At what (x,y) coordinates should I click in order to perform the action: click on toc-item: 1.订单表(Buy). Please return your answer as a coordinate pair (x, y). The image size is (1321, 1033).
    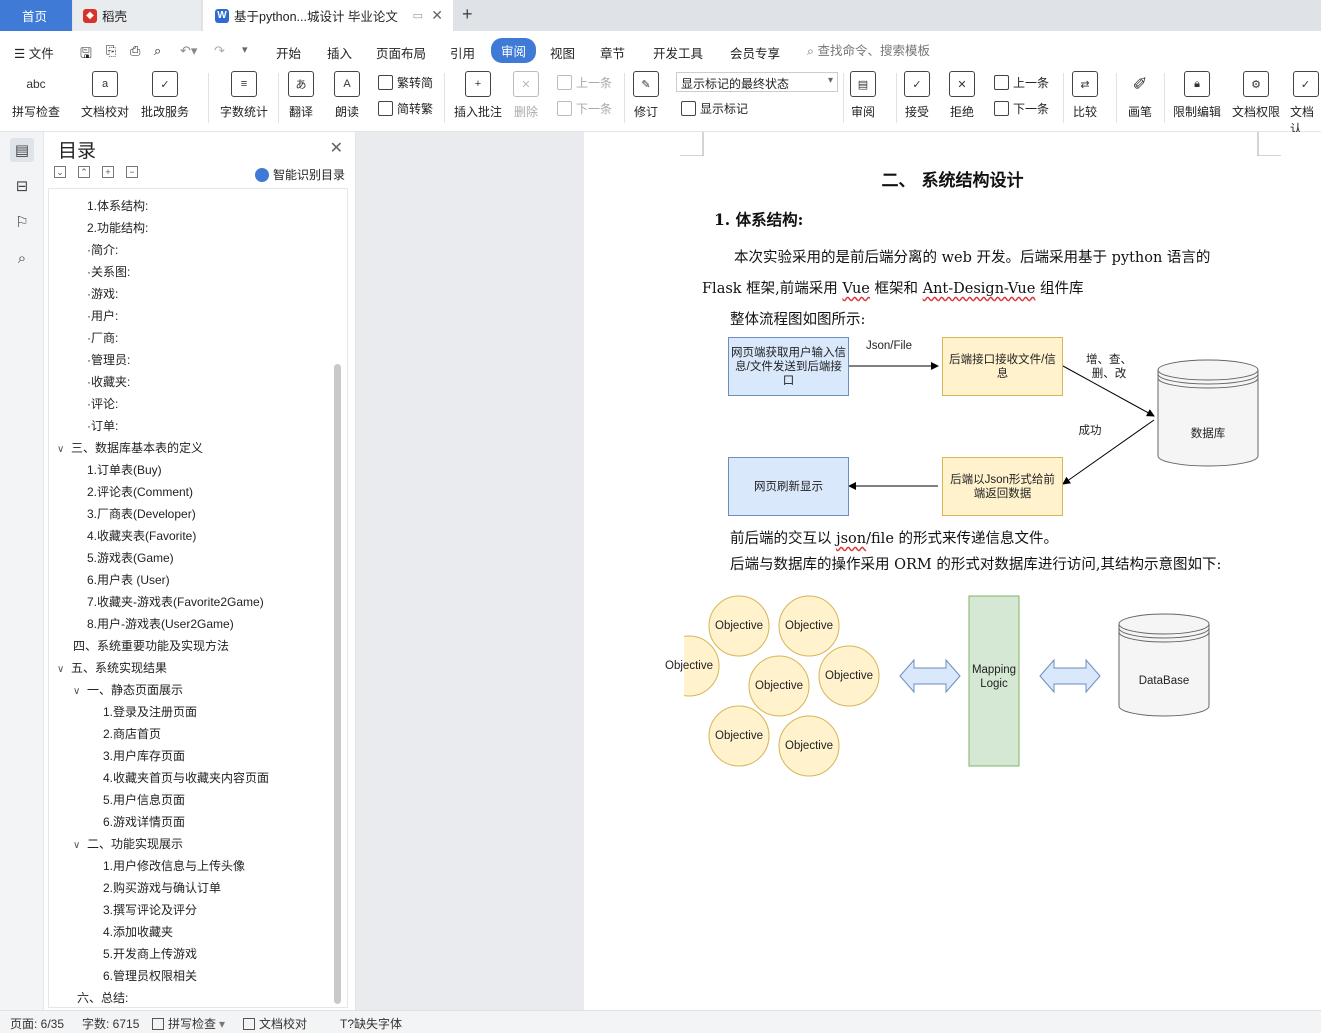
    Looking at the image, I should click on (124, 469).